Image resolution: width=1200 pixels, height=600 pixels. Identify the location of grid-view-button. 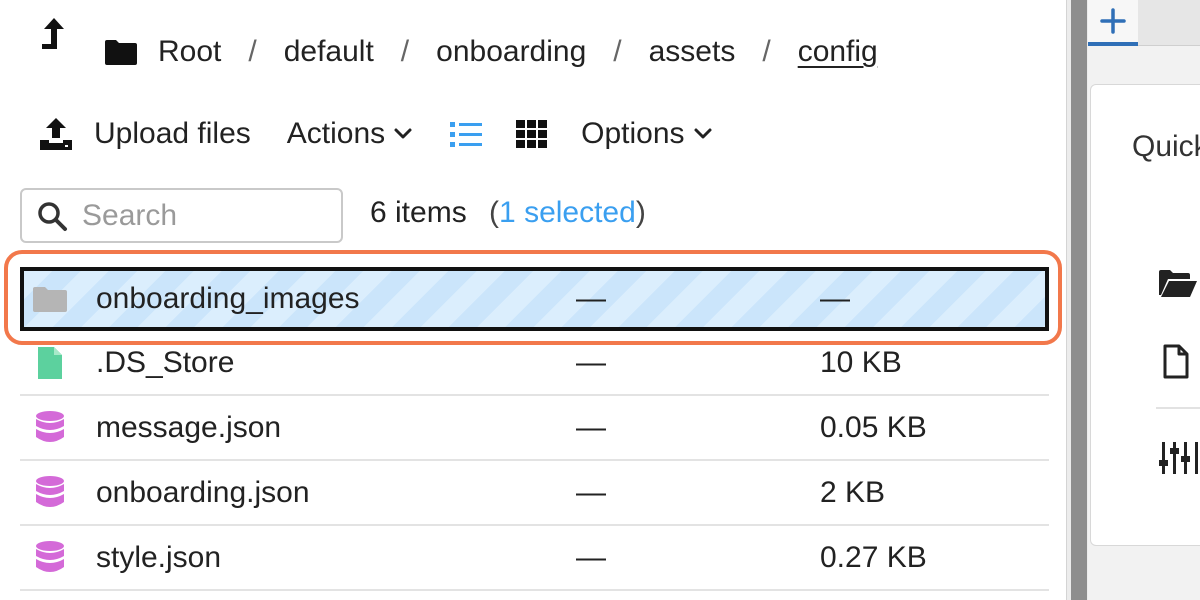
(532, 134).